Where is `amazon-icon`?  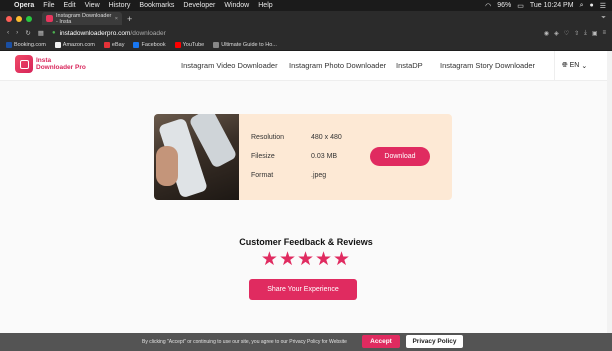 amazon-icon is located at coordinates (57, 45).